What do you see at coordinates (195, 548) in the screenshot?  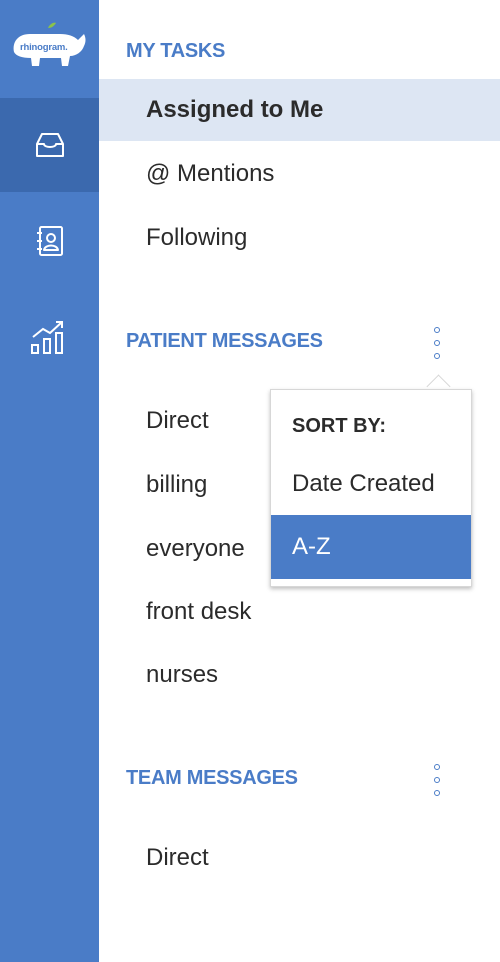 I see `nav-item-label: everyone` at bounding box center [195, 548].